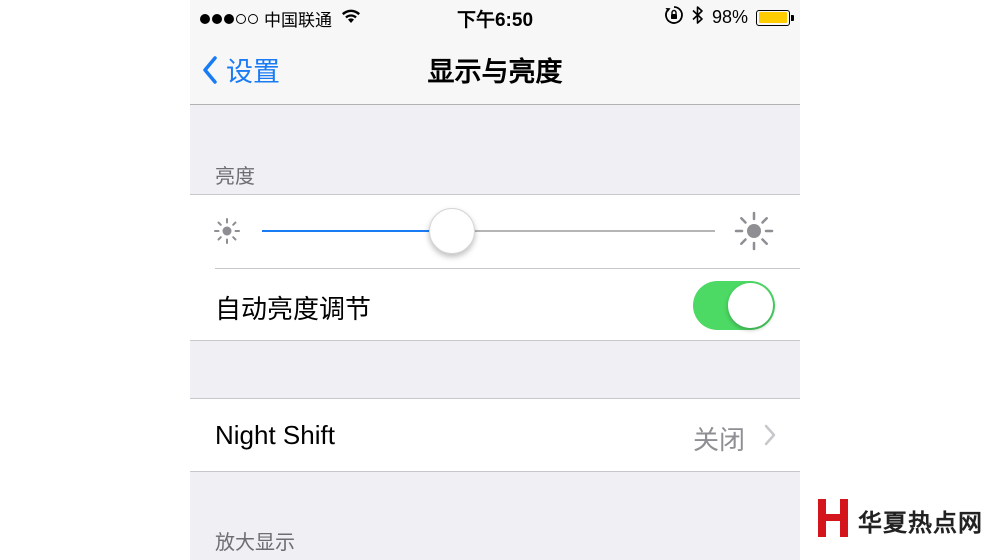 This screenshot has width=1000, height=560. I want to click on orientation-lock-icon, so click(674, 17).